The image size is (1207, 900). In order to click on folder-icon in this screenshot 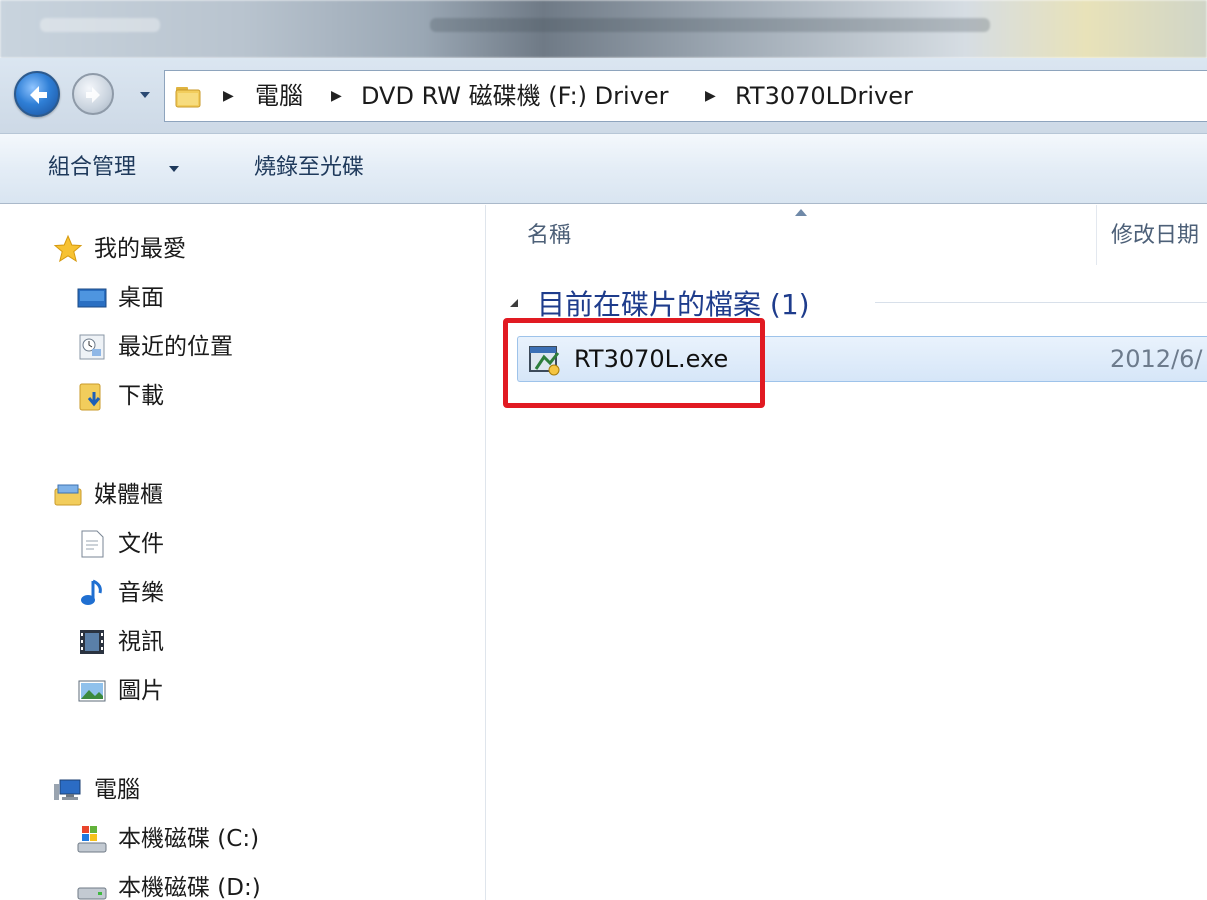, I will do `click(188, 97)`.